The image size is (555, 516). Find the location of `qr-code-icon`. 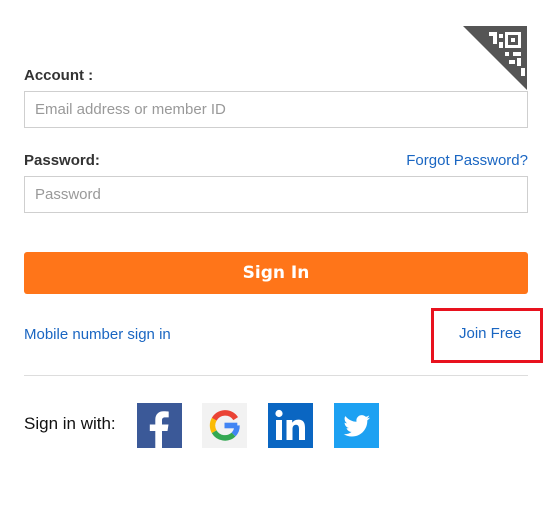

qr-code-icon is located at coordinates (495, 58).